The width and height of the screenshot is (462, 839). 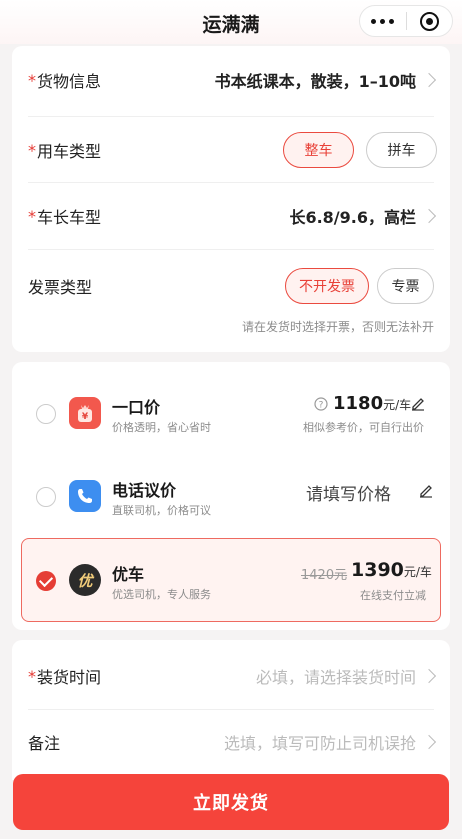 What do you see at coordinates (393, 595) in the screenshot?
I see `pricing-note-youche: 在线支付立减` at bounding box center [393, 595].